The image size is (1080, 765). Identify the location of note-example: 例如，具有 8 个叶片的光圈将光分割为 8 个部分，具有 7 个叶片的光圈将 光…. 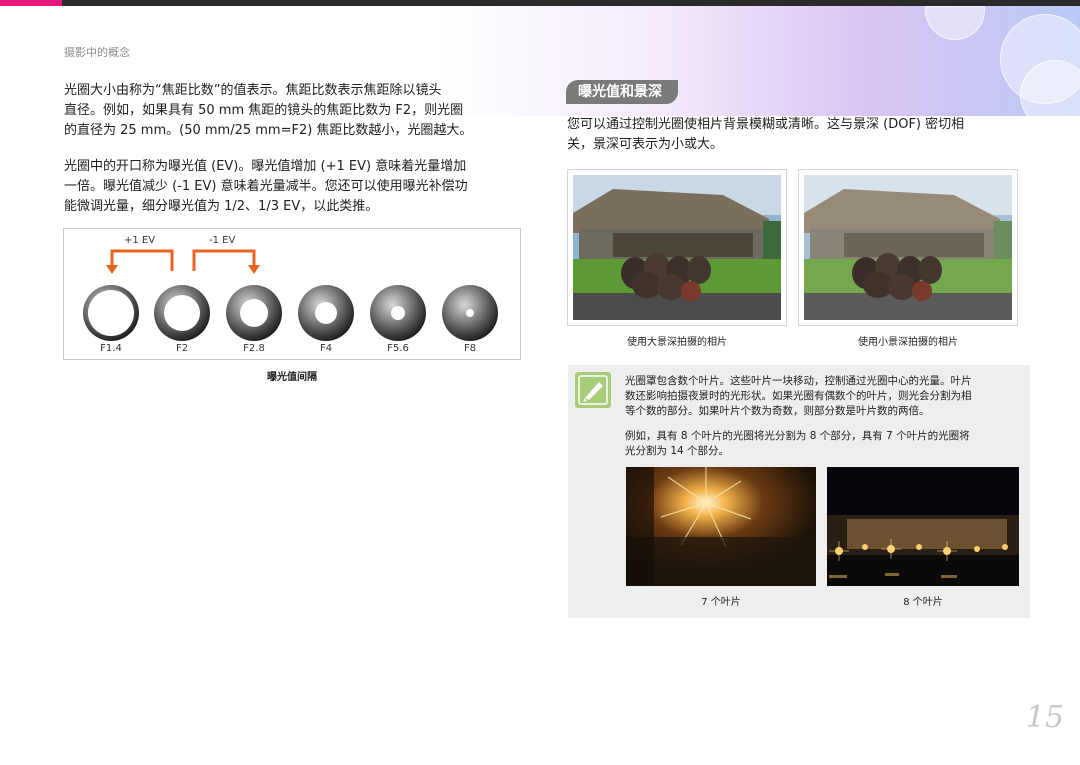
(797, 444).